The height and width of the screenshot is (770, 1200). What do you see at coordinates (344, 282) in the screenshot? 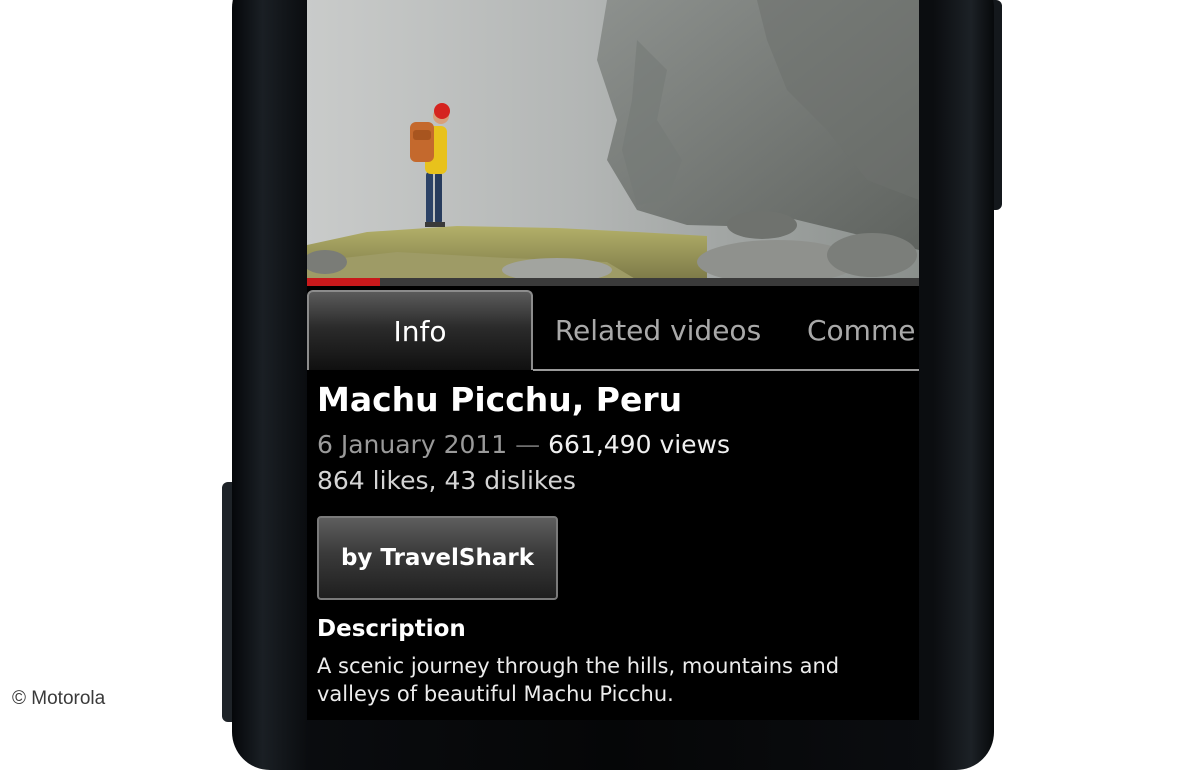
I see `video-progress-fill` at bounding box center [344, 282].